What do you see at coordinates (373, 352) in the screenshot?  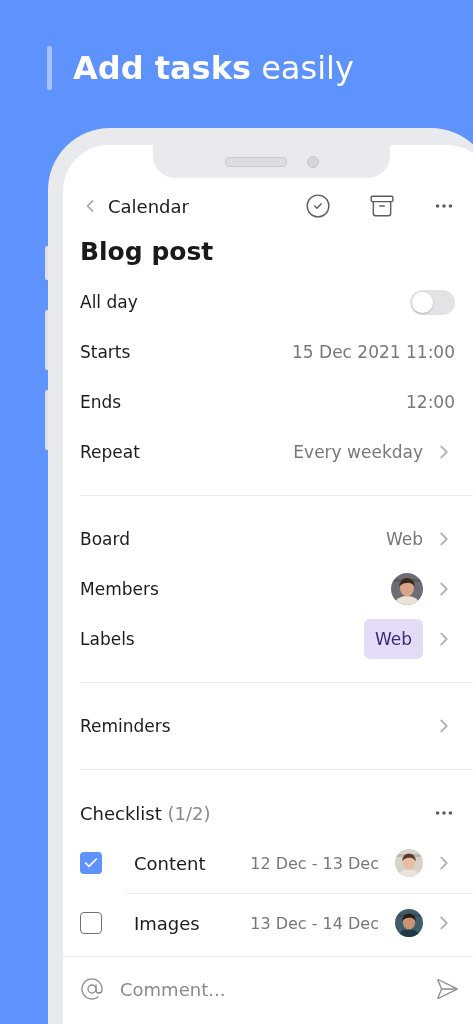 I see `row-value: 15 Dec 2021 11:00` at bounding box center [373, 352].